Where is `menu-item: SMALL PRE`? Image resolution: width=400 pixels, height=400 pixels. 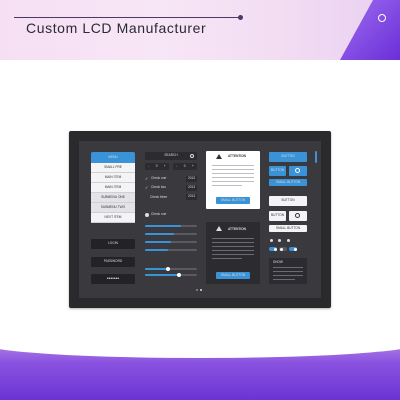 menu-item: SMALL PRE is located at coordinates (113, 168).